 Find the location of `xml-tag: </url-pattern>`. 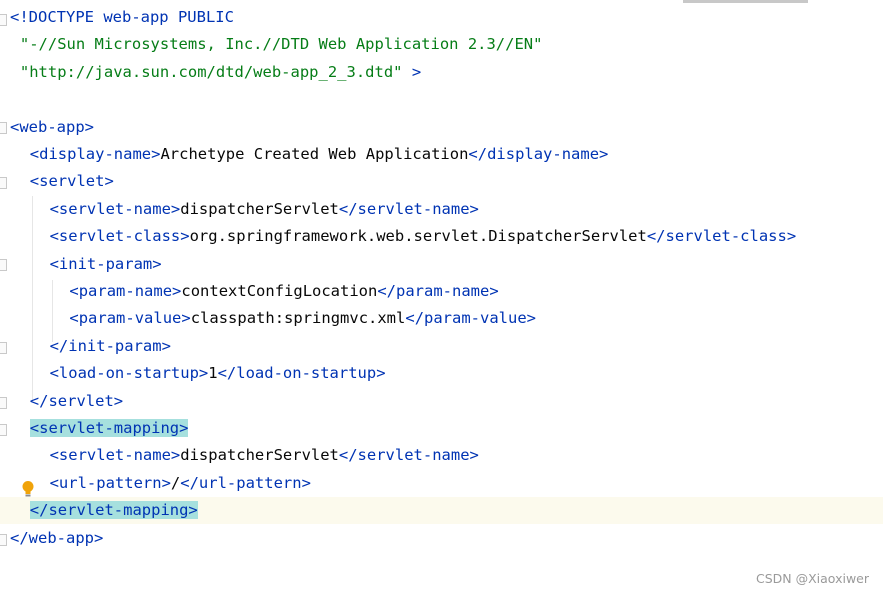

xml-tag: </url-pattern> is located at coordinates (245, 482).